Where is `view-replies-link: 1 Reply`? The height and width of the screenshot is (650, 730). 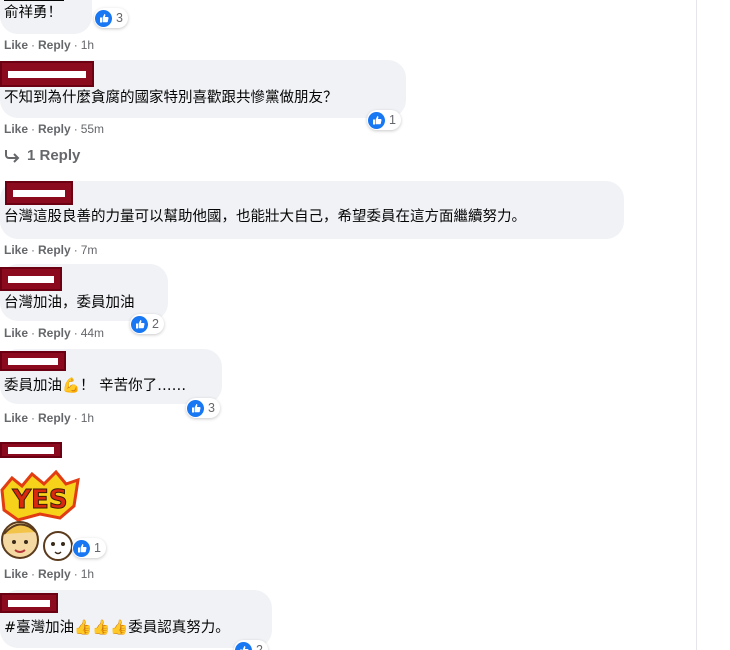 view-replies-link: 1 Reply is located at coordinates (42, 155).